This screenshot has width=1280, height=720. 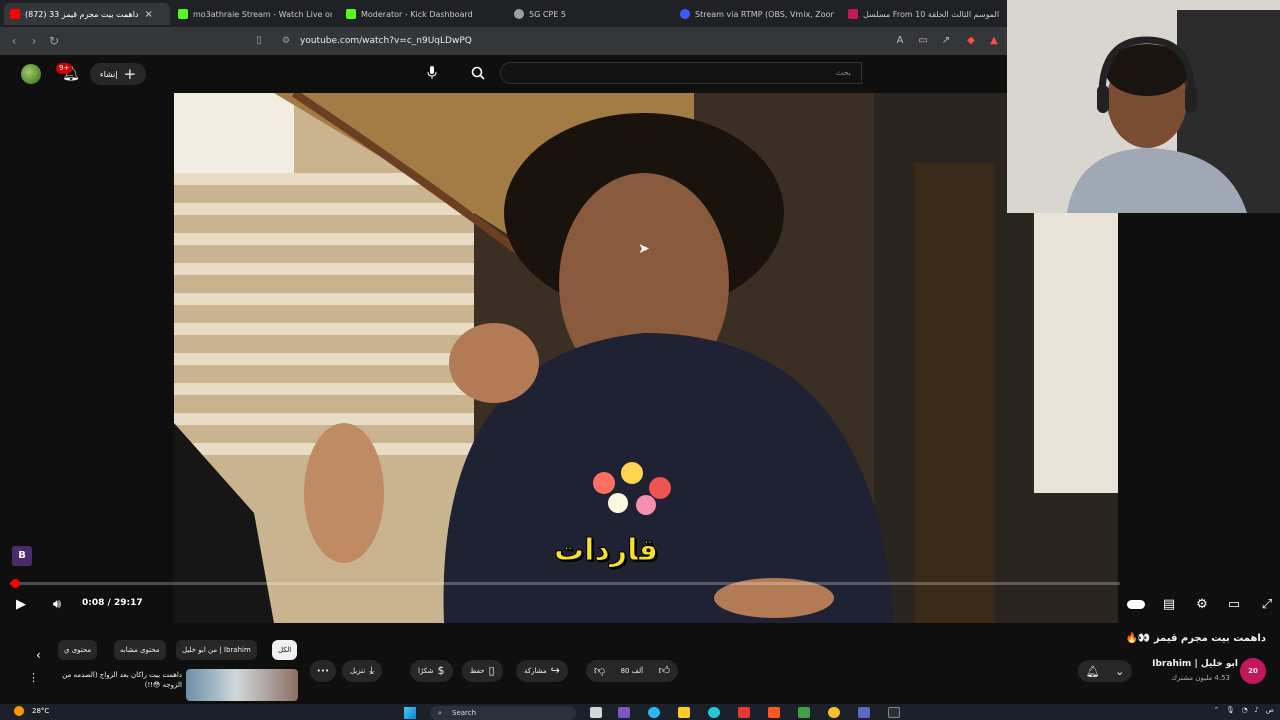 I want to click on scrubber-handle, so click(x=16, y=583).